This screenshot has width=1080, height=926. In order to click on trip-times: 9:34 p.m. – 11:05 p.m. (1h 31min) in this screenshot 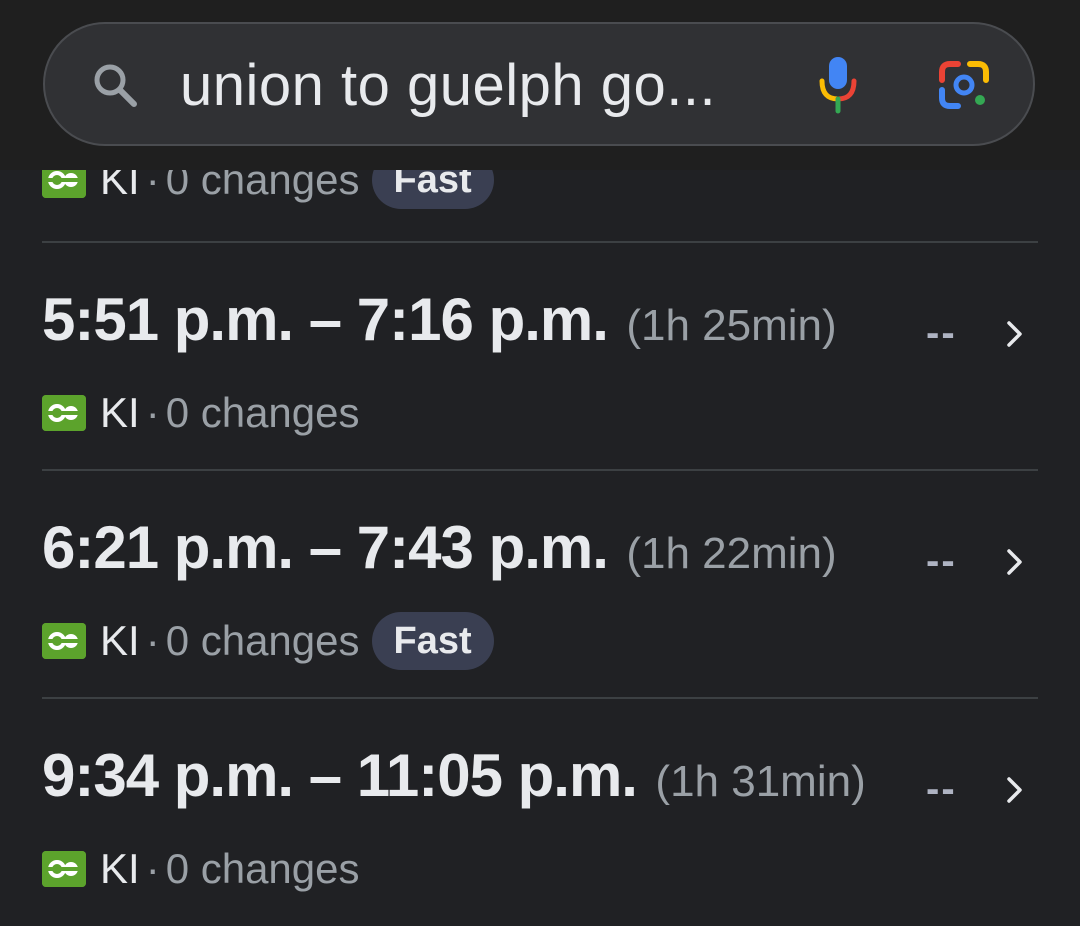, I will do `click(454, 775)`.